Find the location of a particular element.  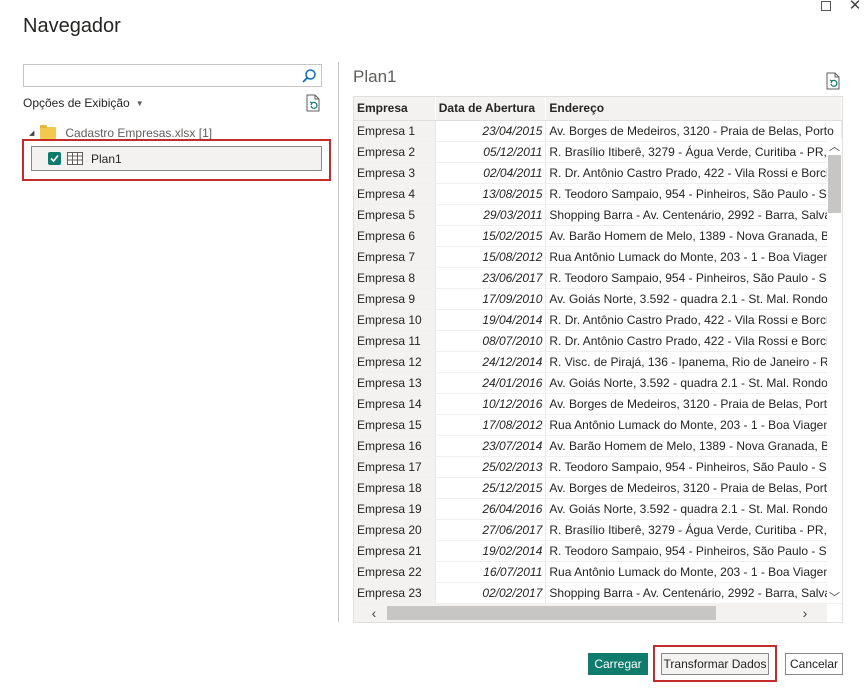

scroll-down-icon: ﹀ is located at coordinates (834, 596).